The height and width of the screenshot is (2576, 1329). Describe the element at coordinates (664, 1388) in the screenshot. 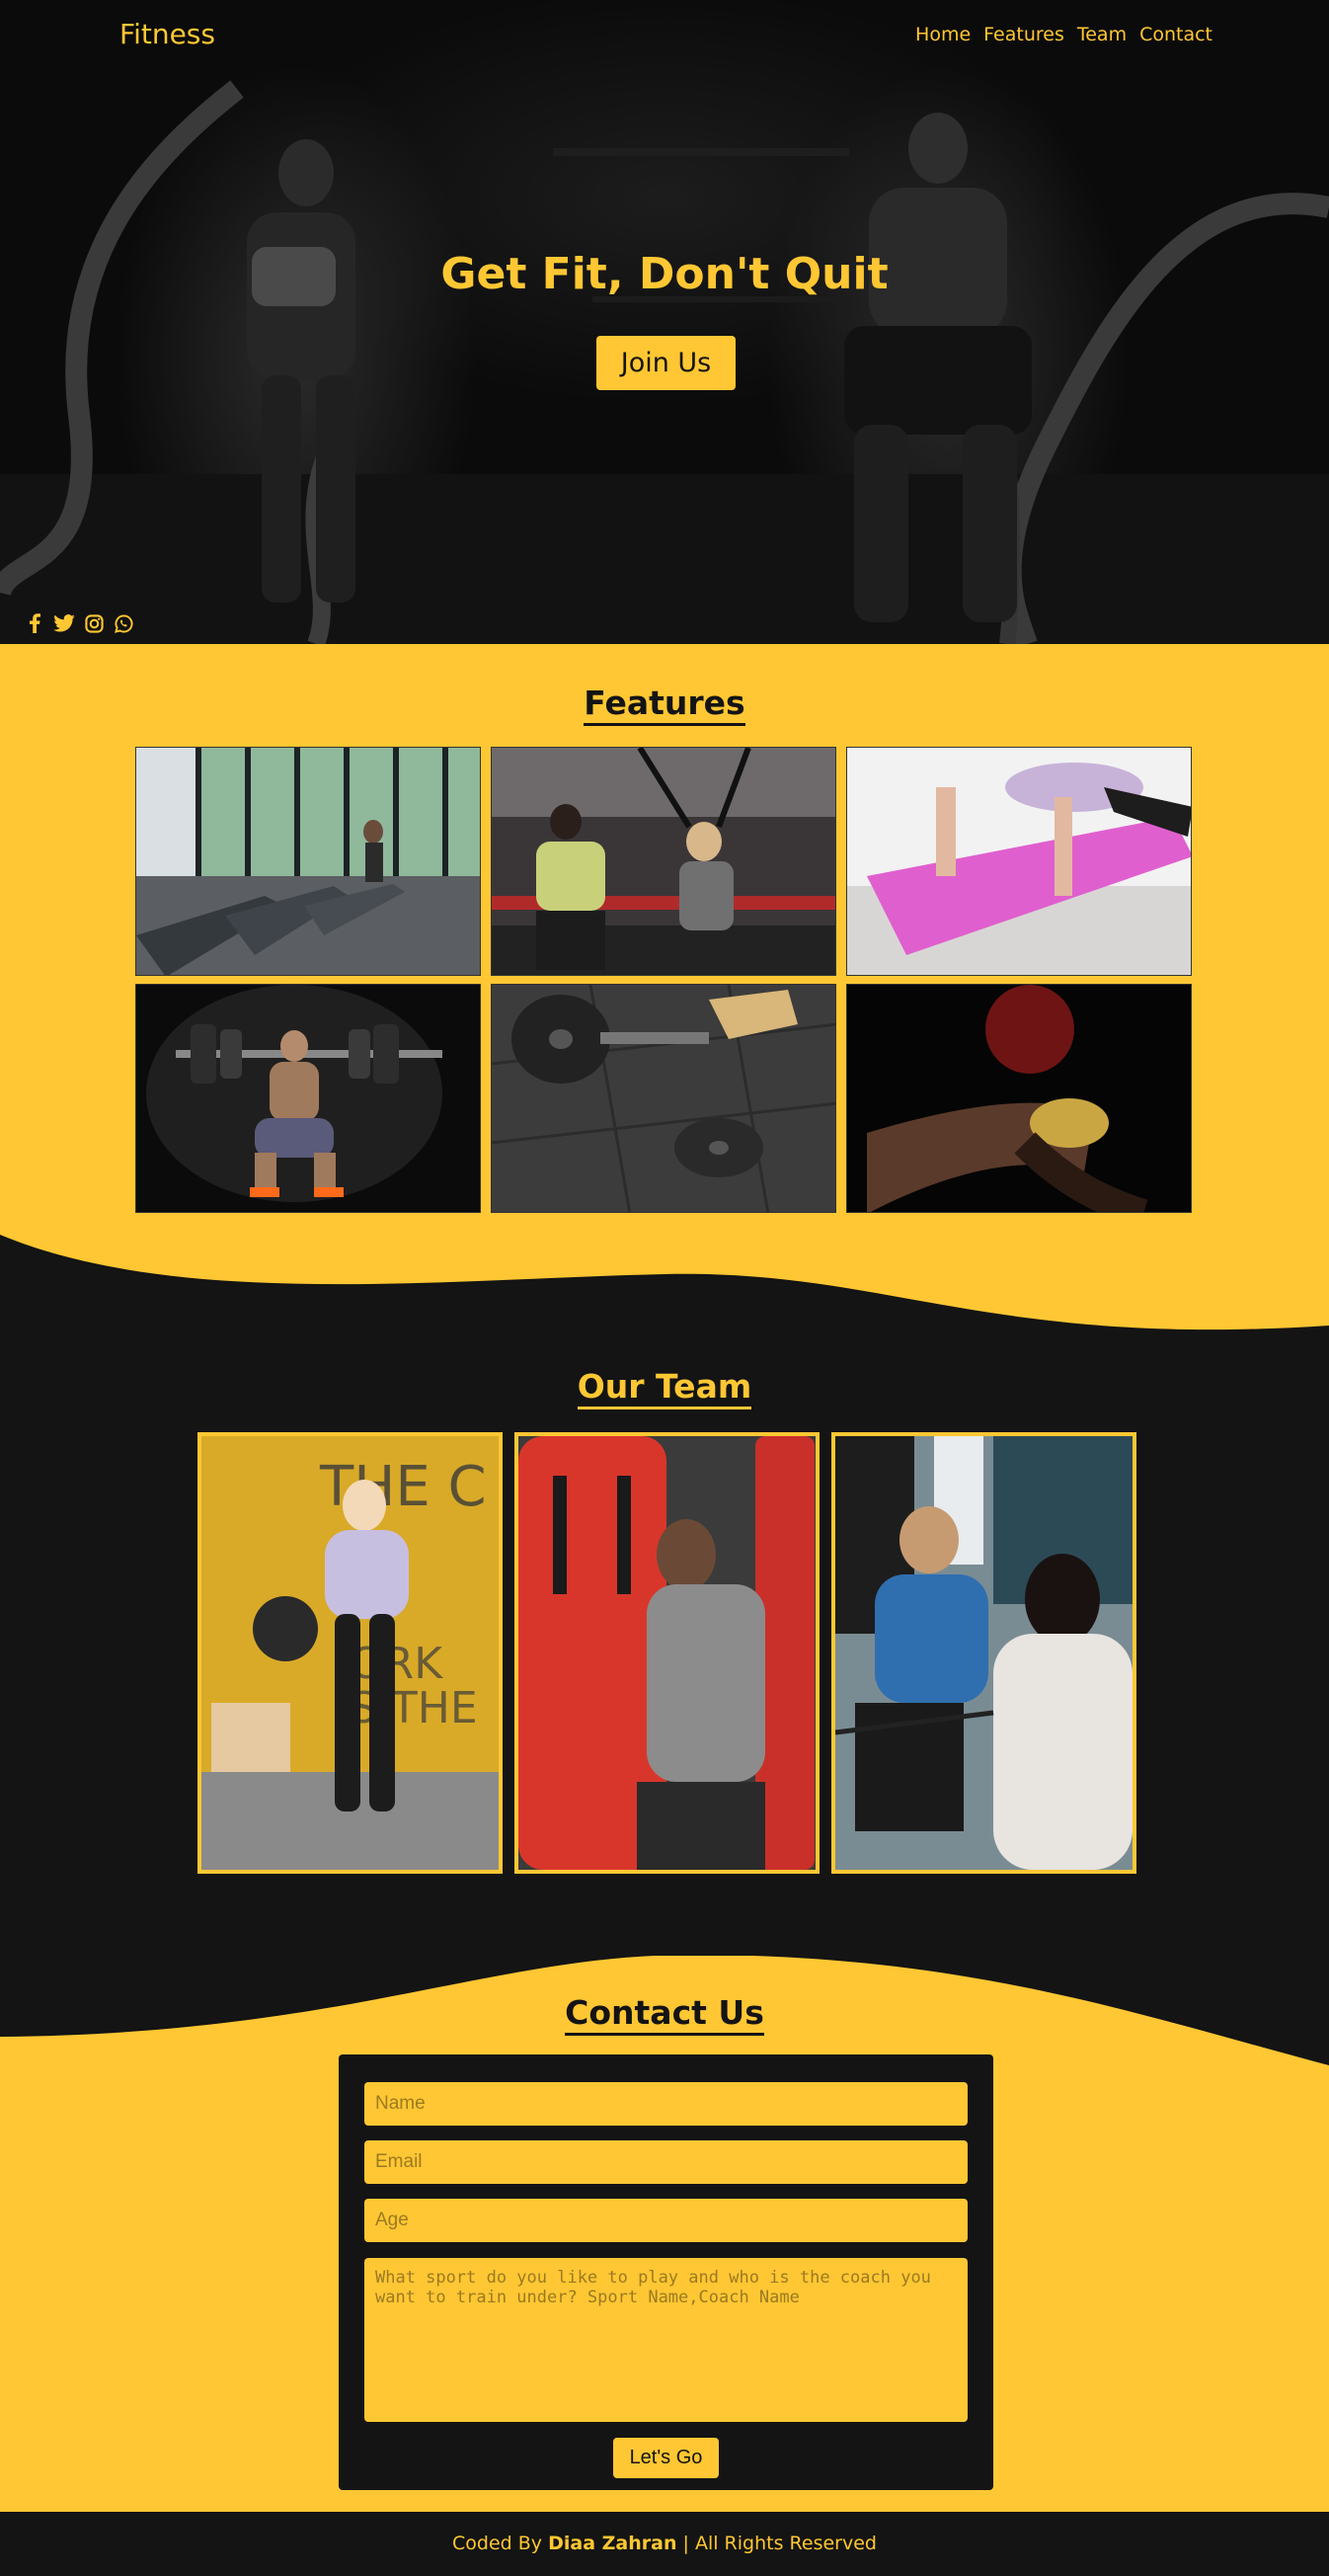

I see `team-title: Our Team` at that location.